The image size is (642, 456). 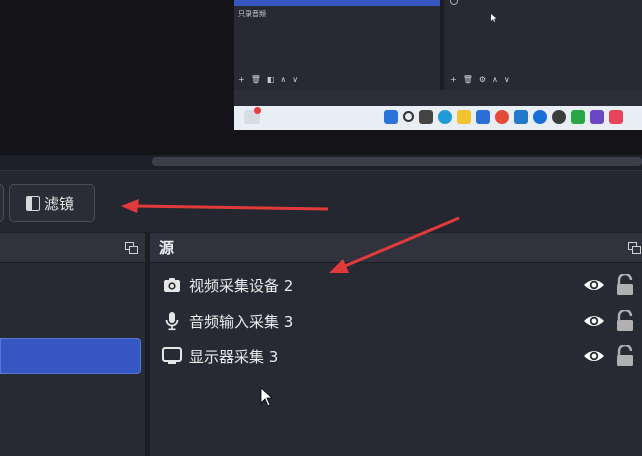 I want to click on inner-sources-panel: + 🗑 ⚙ ∧ ∨, so click(x=543, y=45).